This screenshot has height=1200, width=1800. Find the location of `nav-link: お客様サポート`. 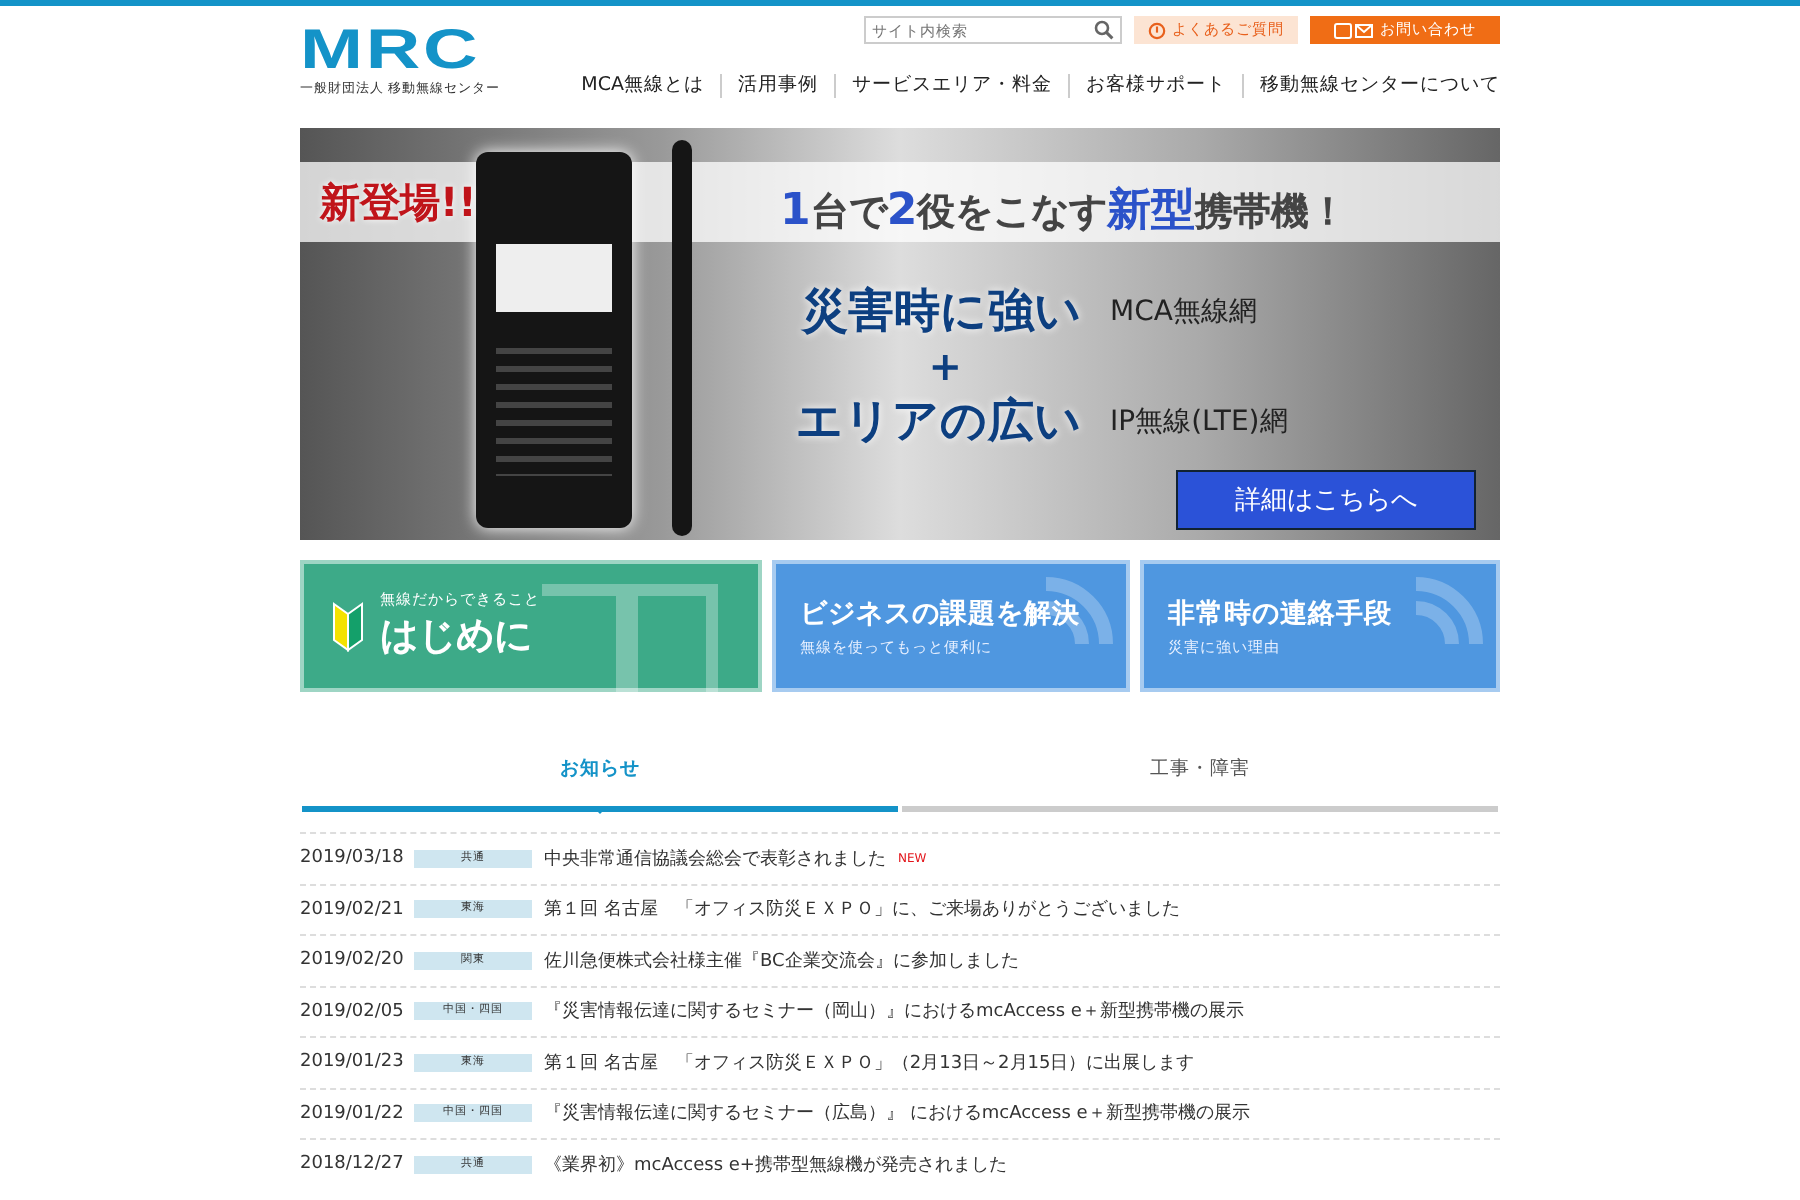

nav-link: お客様サポート is located at coordinates (1156, 85).